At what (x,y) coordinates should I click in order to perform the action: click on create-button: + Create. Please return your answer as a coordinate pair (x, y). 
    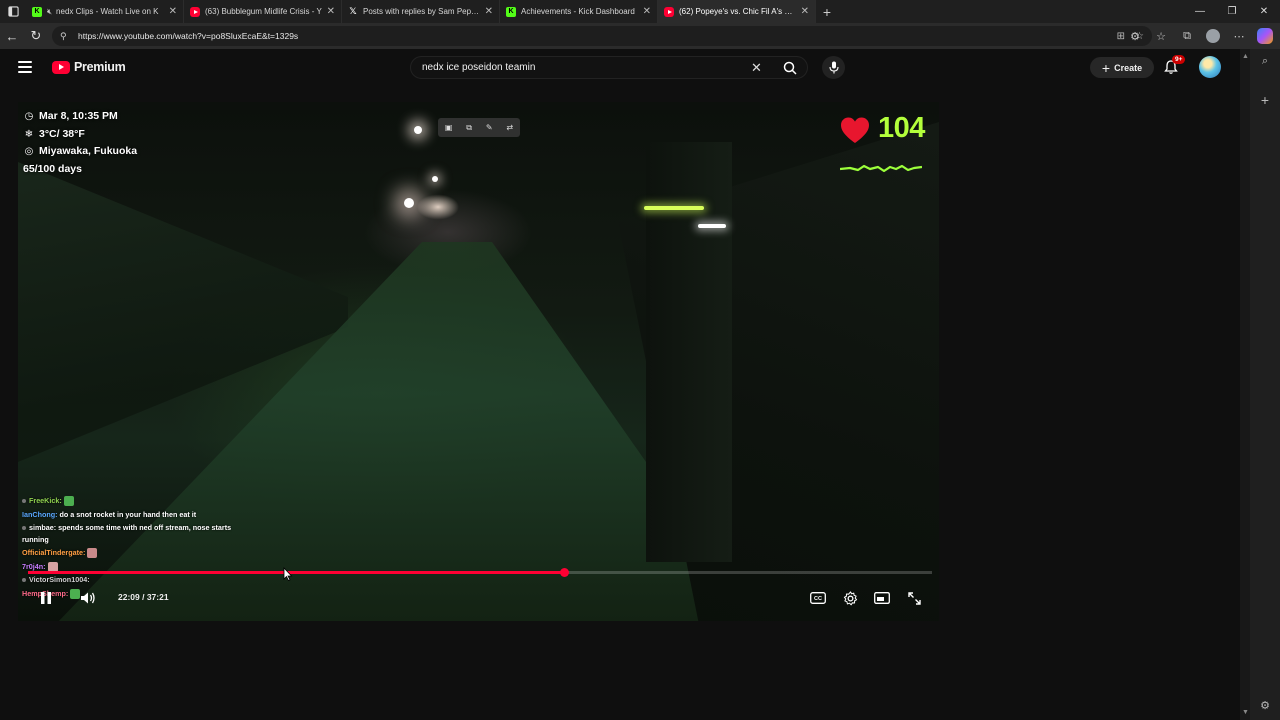
    Looking at the image, I should click on (1122, 67).